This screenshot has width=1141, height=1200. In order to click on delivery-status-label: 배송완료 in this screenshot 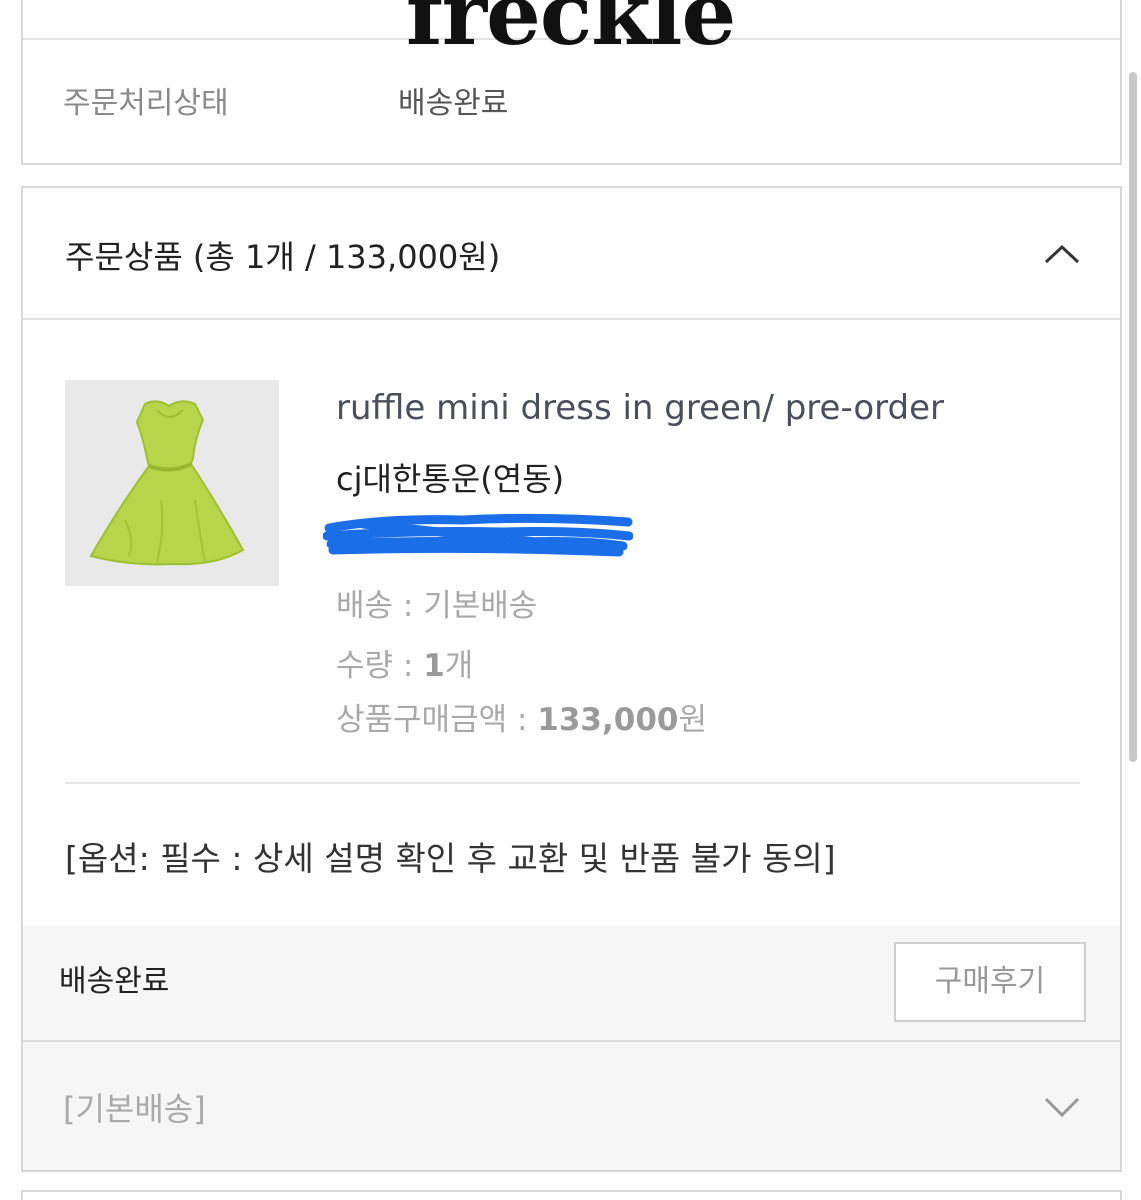, I will do `click(114, 981)`.